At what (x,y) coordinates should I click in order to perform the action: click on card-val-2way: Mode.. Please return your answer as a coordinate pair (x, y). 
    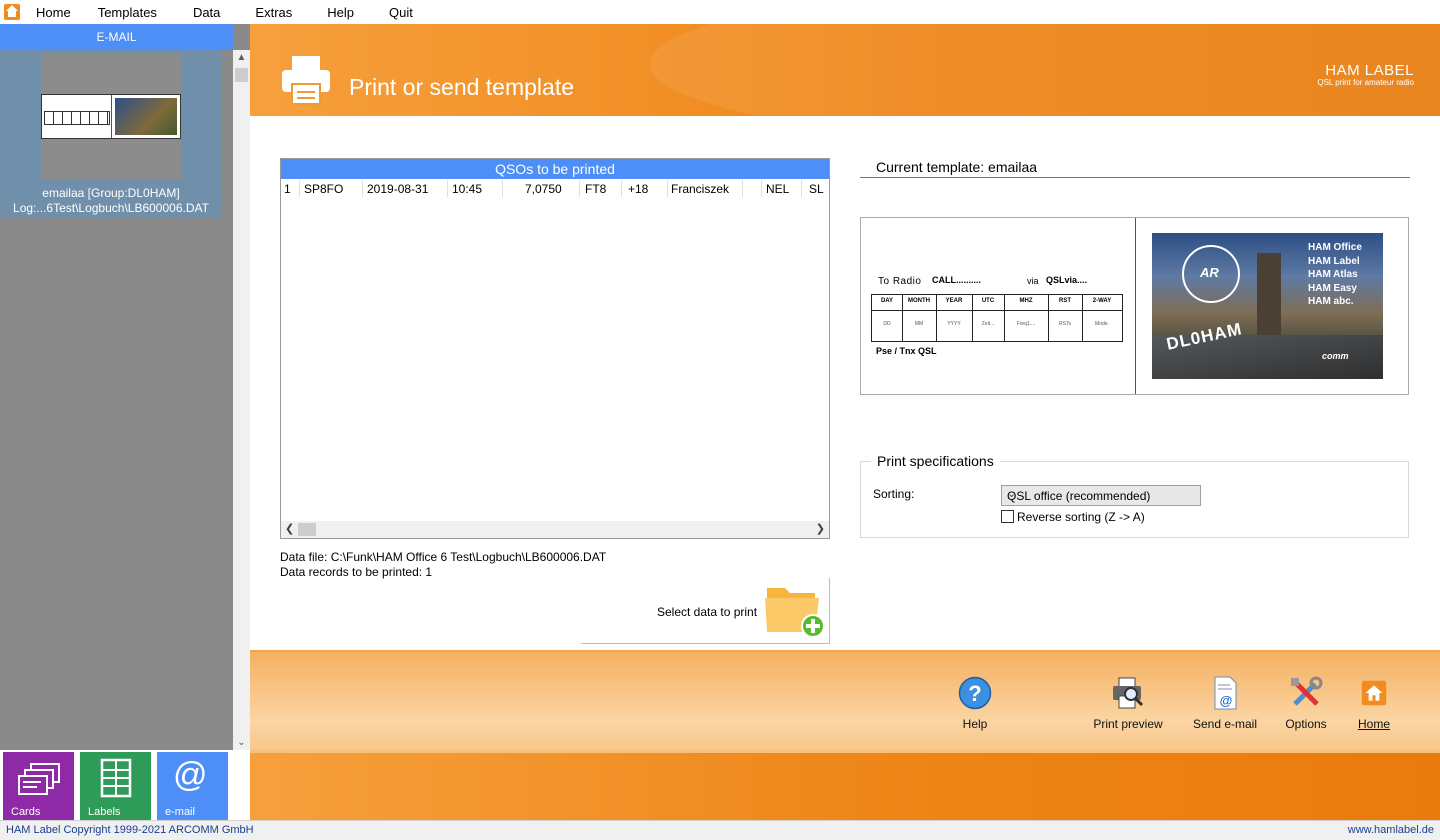
    Looking at the image, I should click on (1102, 324).